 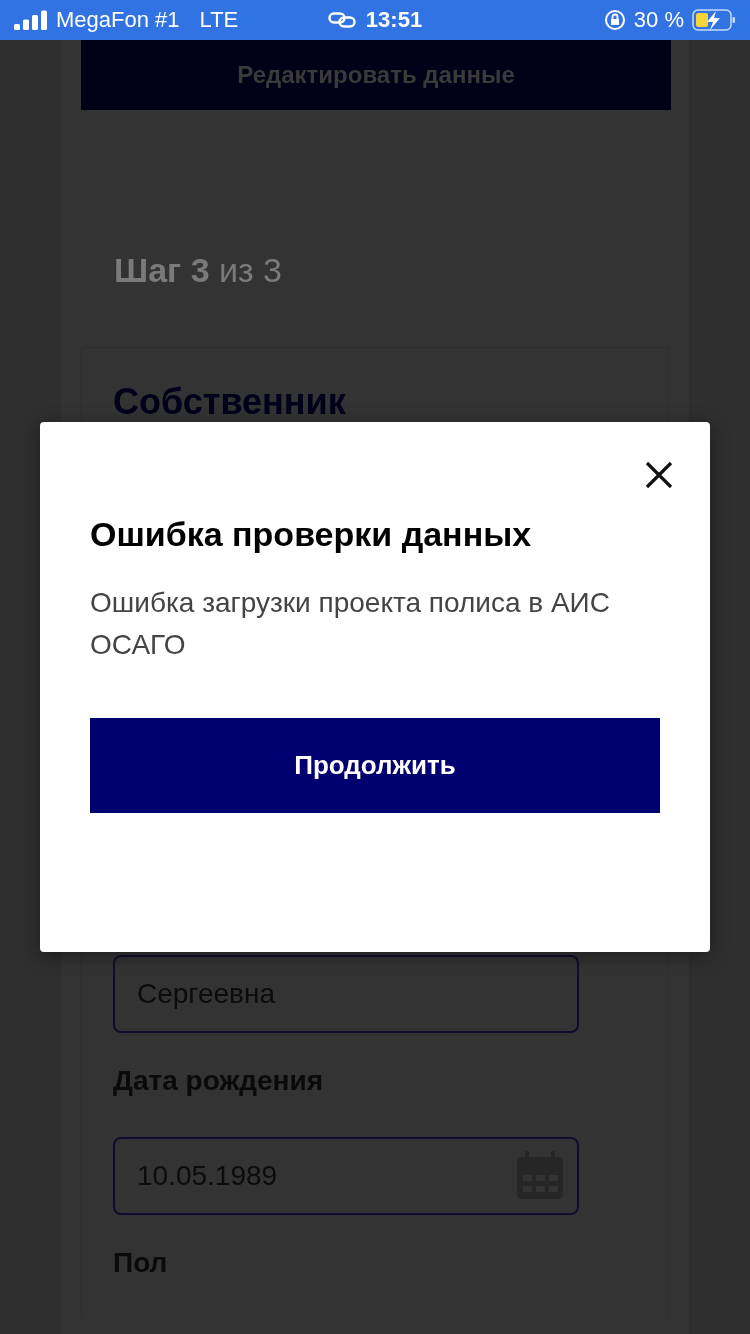 I want to click on edit-data-button: Редактировать данные, so click(x=376, y=75).